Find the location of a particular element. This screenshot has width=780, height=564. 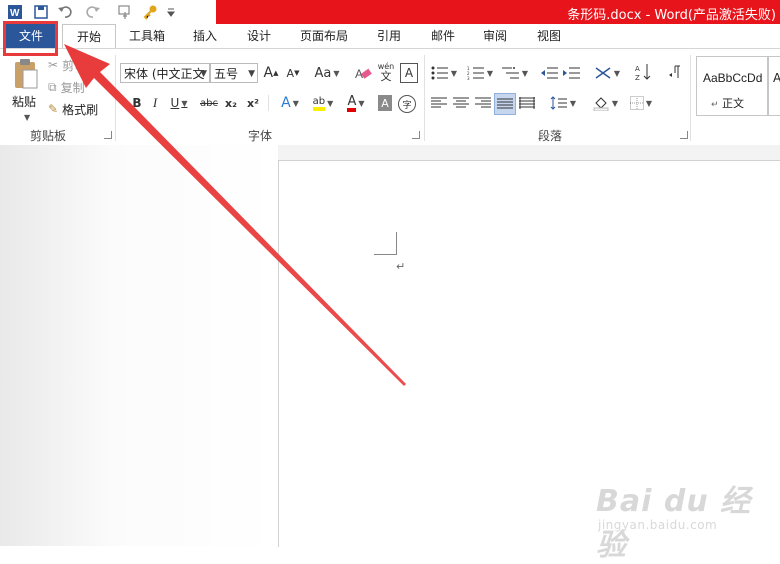

underline-glyph: U is located at coordinates (175, 103).